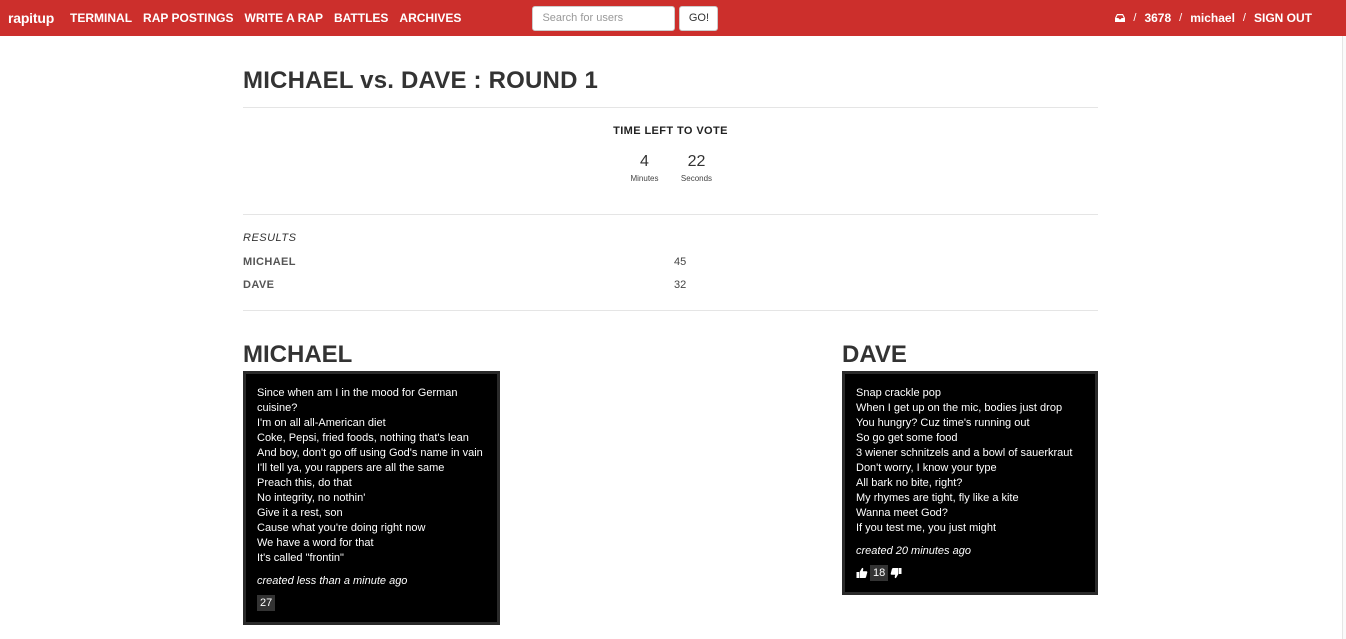  Describe the element at coordinates (266, 603) in the screenshot. I see `vote-count-badge: 27` at that location.